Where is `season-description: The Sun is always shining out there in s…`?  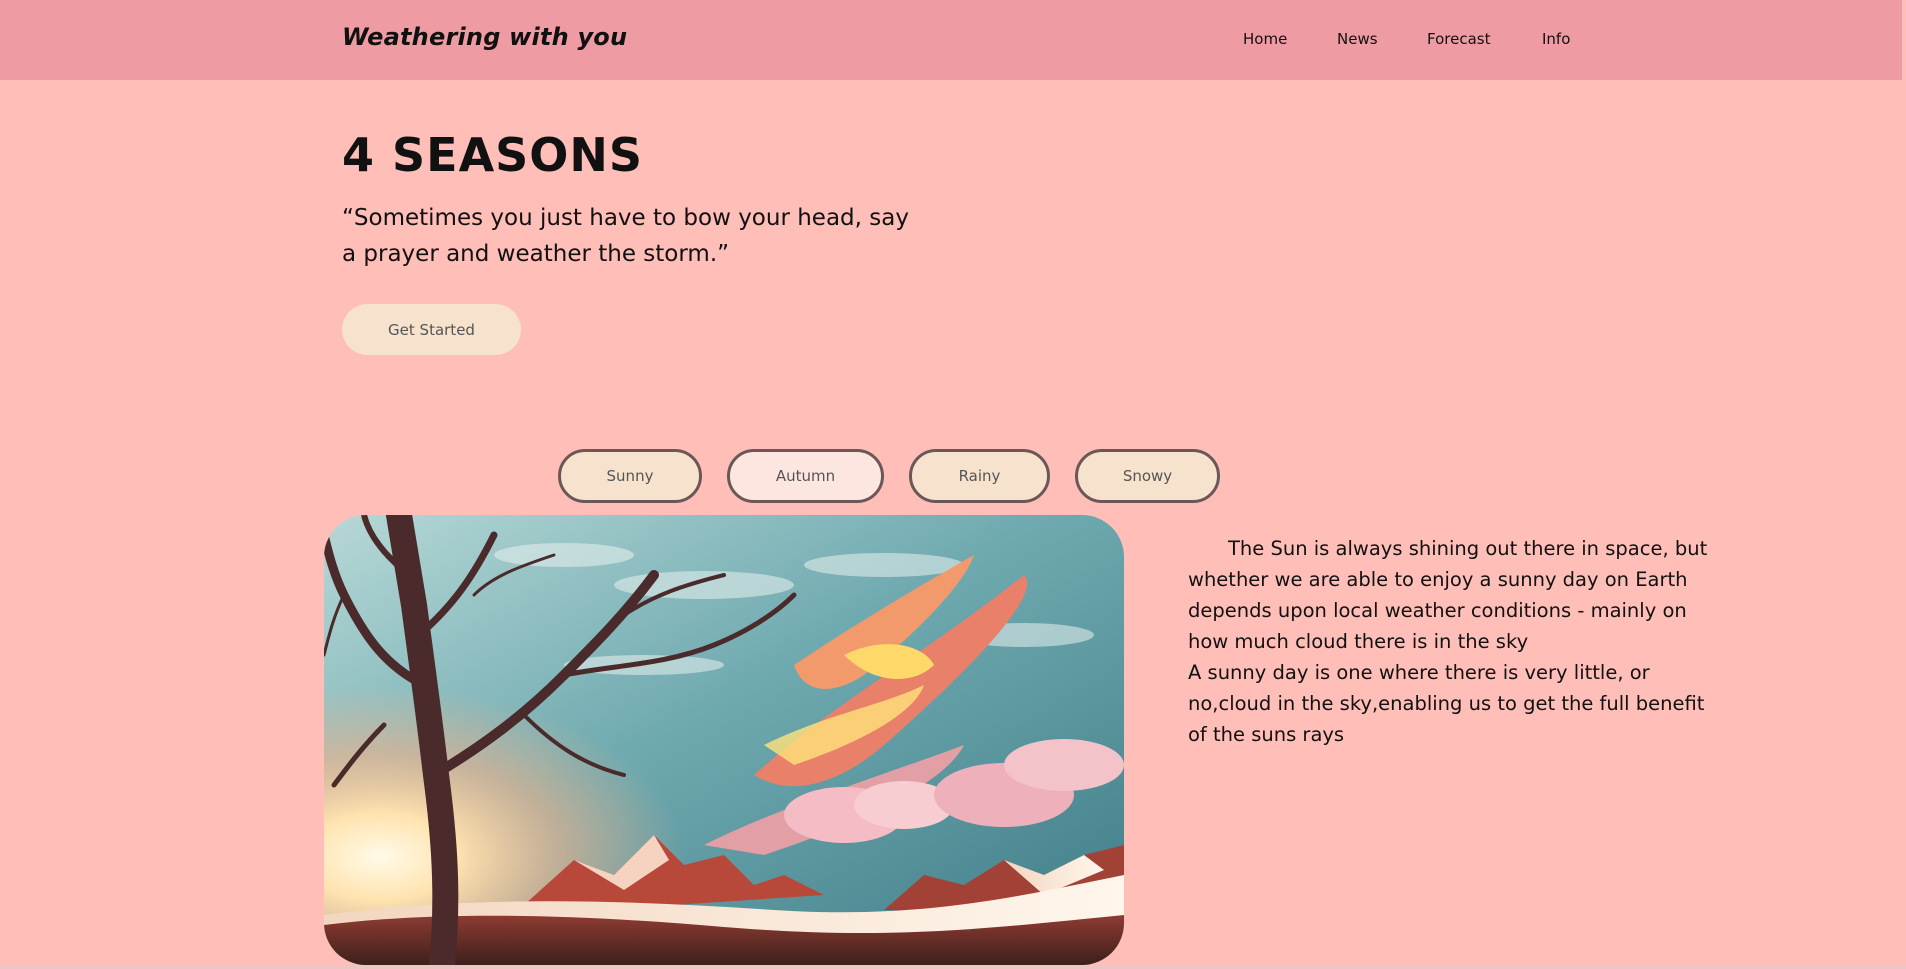
season-description: The Sun is always shining out there in s… is located at coordinates (1448, 641).